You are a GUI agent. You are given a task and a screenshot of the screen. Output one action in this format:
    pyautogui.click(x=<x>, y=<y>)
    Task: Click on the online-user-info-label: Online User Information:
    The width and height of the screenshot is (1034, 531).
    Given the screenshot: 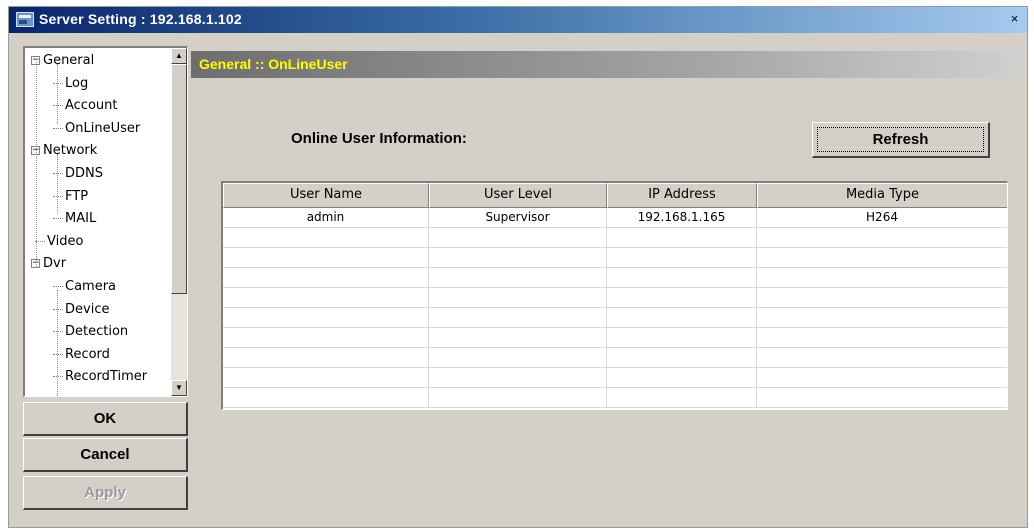 What is the action you would take?
    pyautogui.click(x=379, y=138)
    